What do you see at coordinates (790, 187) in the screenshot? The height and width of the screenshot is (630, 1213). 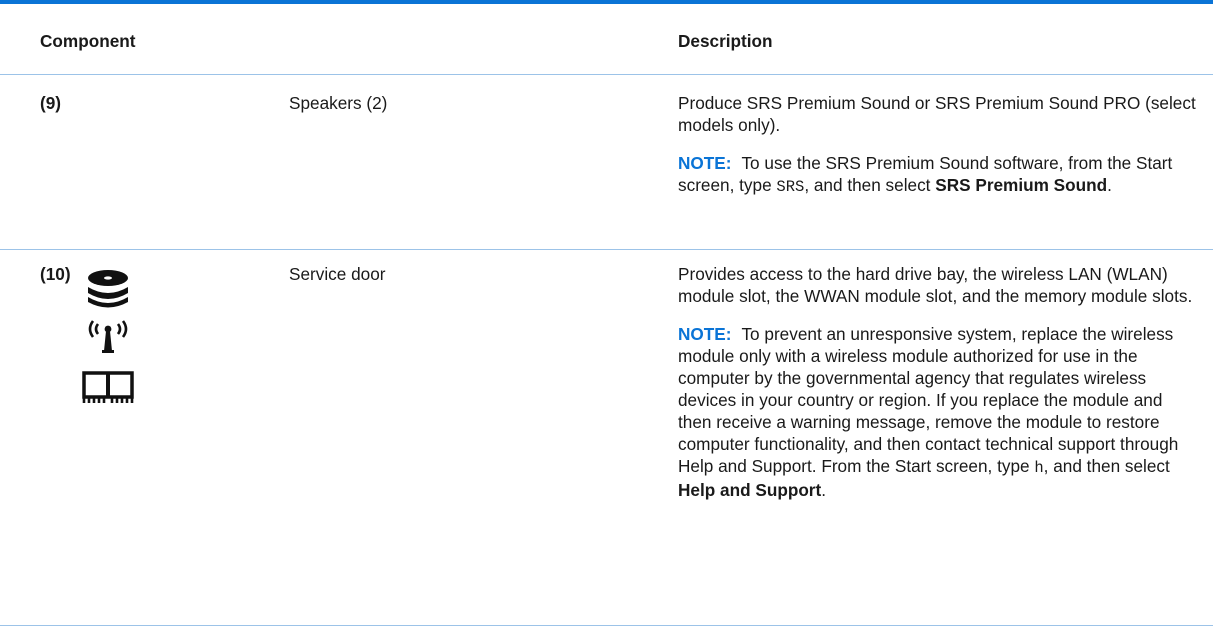 I see `note-code: SRS` at bounding box center [790, 187].